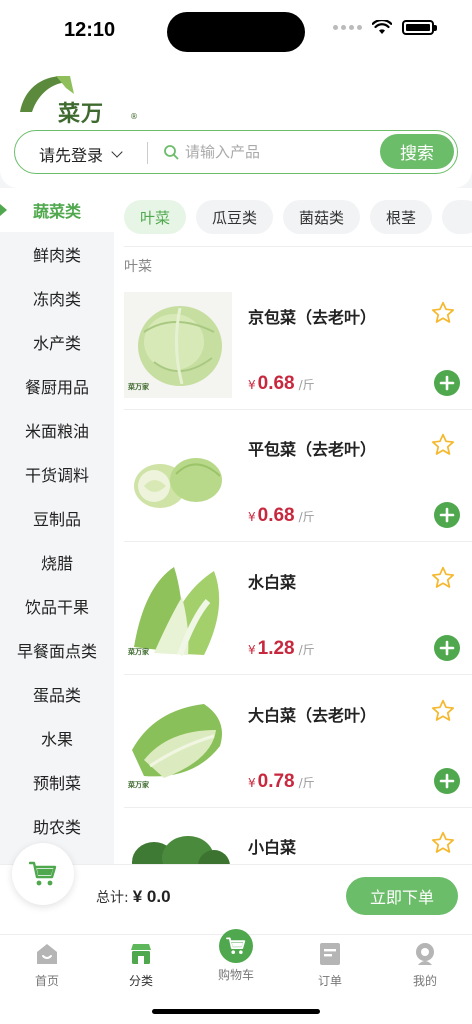 The height and width of the screenshot is (1024, 472). Describe the element at coordinates (57, 518) in the screenshot. I see `sidebar-item-tofu: 豆制品` at that location.